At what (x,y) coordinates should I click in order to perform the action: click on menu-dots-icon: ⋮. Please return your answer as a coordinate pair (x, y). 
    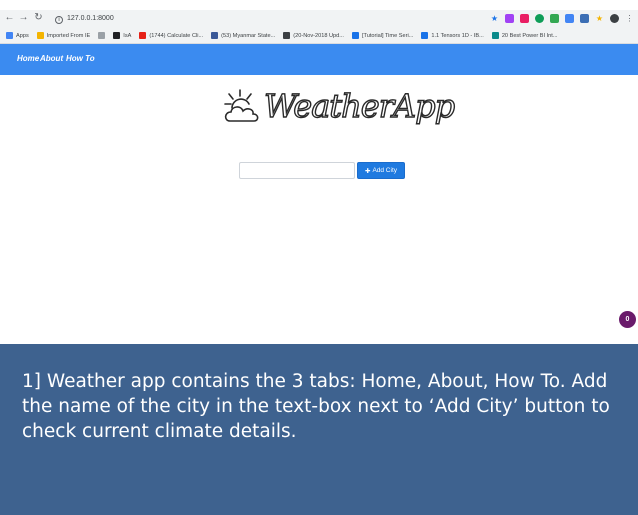
    Looking at the image, I should click on (629, 18).